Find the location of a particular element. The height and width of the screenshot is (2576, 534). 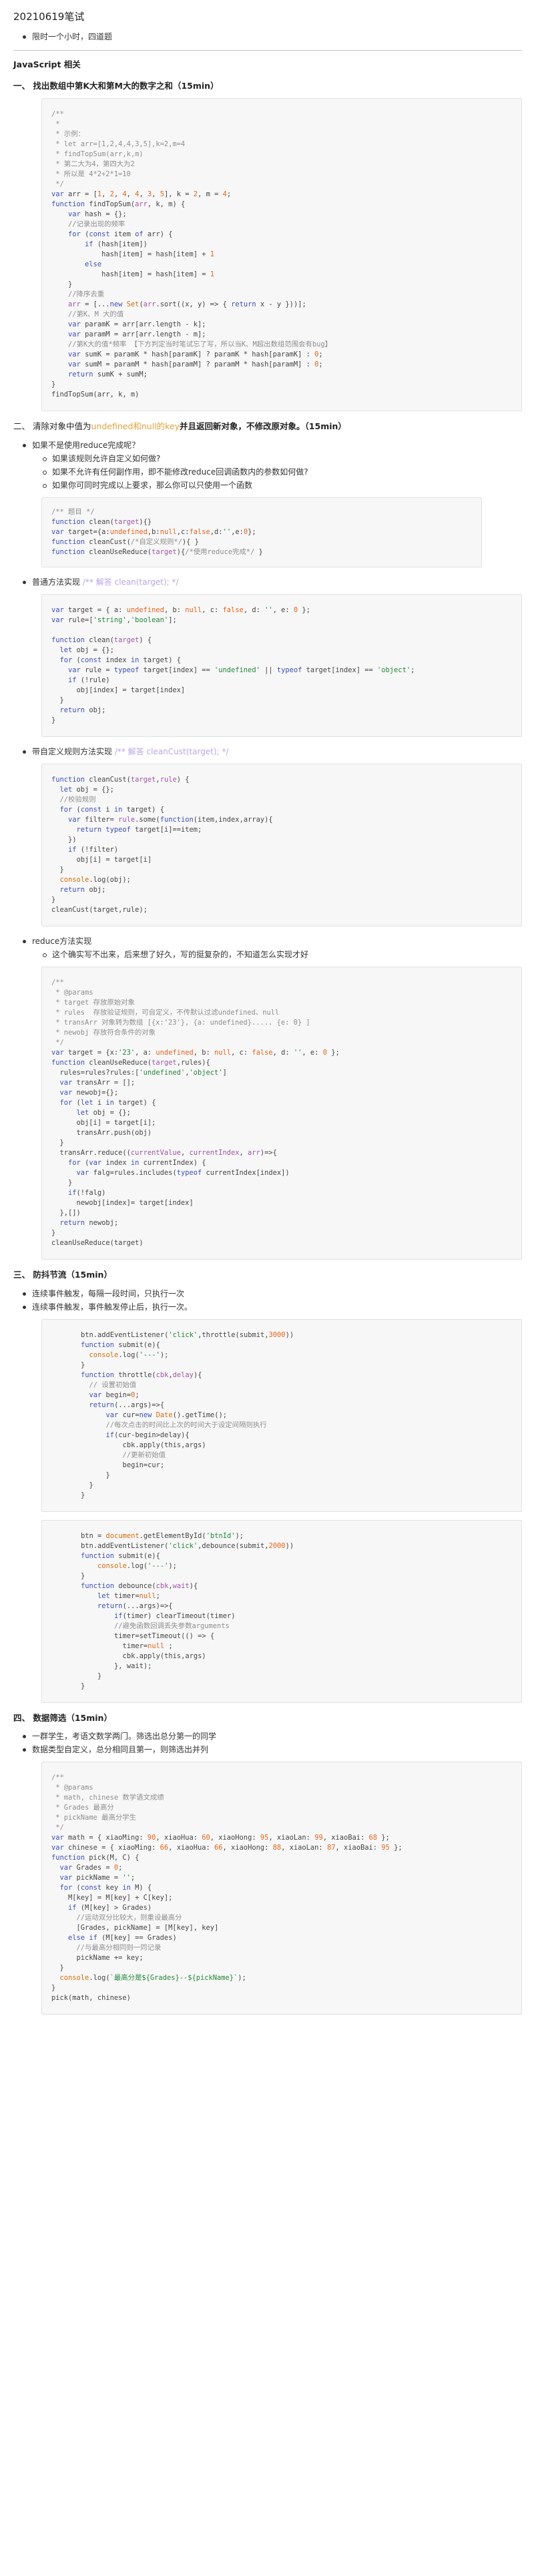

code-line: function submit(e){ is located at coordinates (121, 1555).